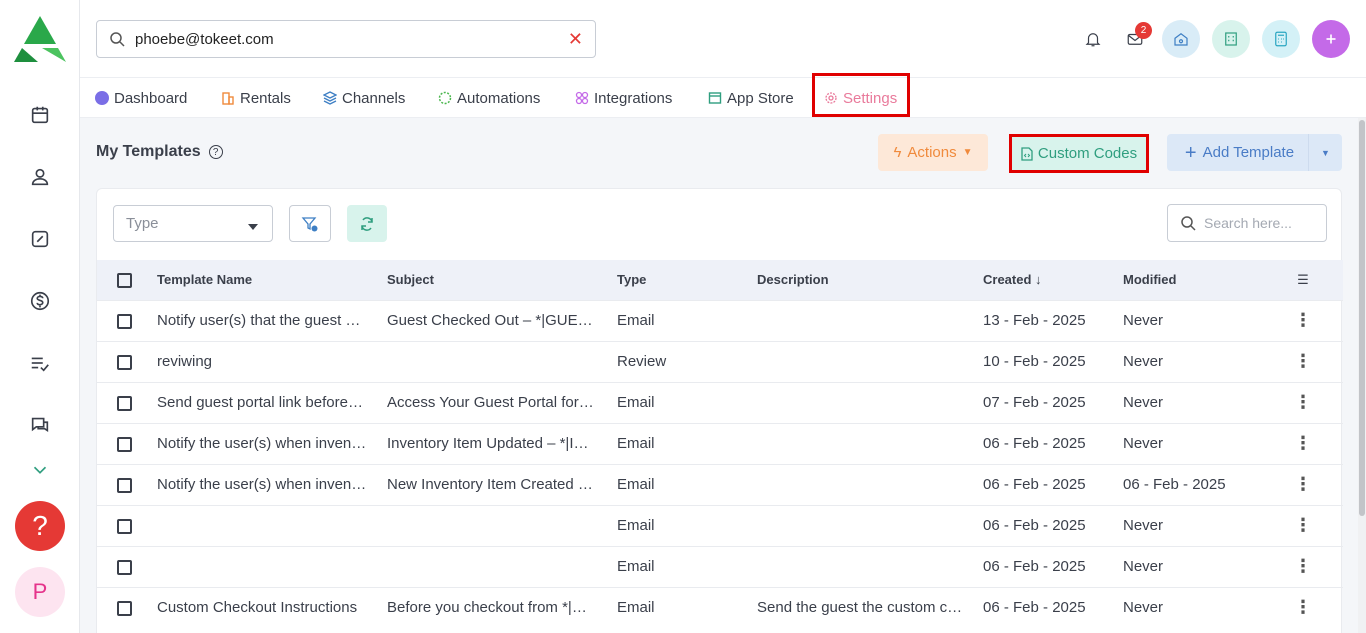 The image size is (1366, 633). What do you see at coordinates (1303, 280) in the screenshot?
I see `column-menu-icon: ☰` at bounding box center [1303, 280].